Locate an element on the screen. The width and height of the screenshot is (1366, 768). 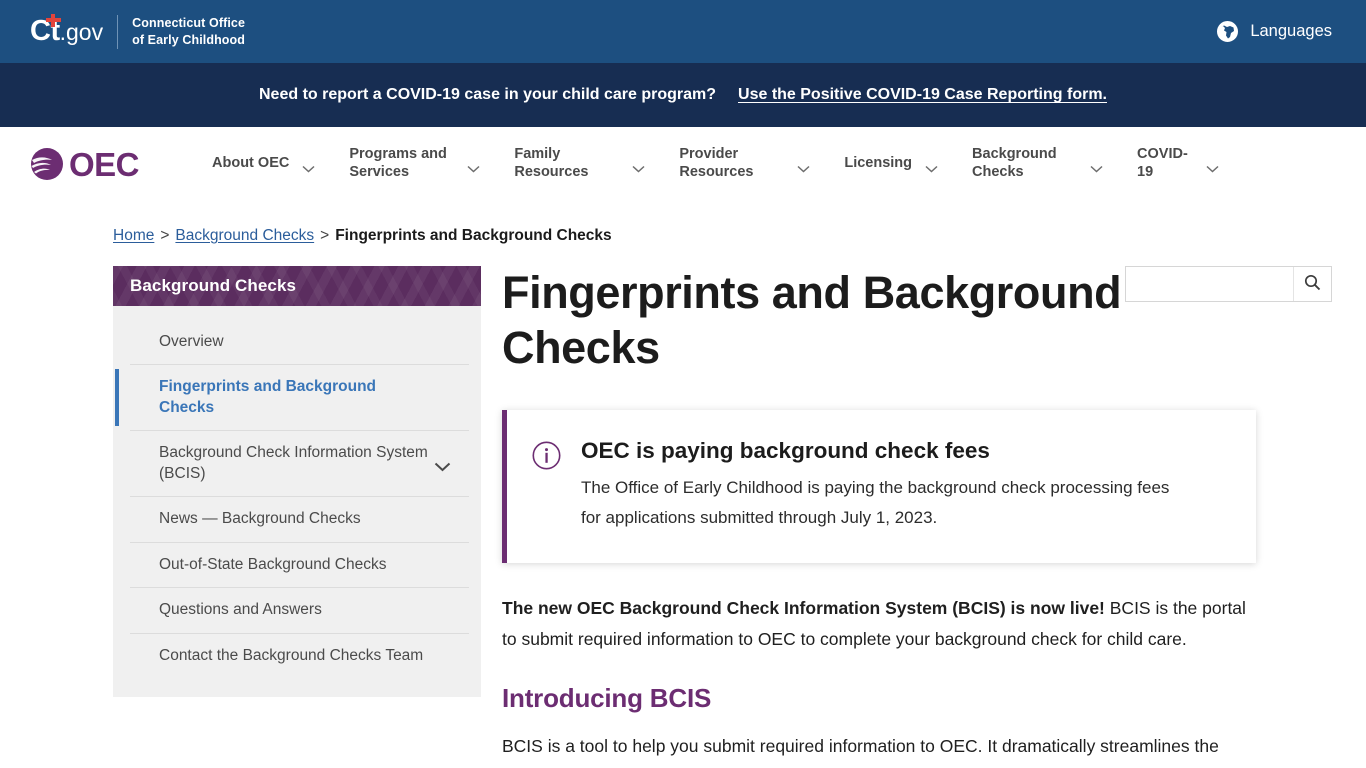
sidebar-item-label: Out-of-State Background Checks is located at coordinates (273, 564).